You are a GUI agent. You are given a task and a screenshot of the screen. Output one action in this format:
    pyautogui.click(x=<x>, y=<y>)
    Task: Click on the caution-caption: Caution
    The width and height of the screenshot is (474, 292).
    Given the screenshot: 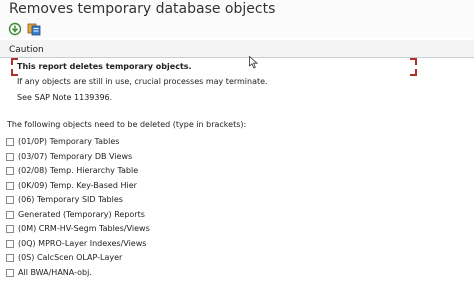 What is the action you would take?
    pyautogui.click(x=26, y=50)
    